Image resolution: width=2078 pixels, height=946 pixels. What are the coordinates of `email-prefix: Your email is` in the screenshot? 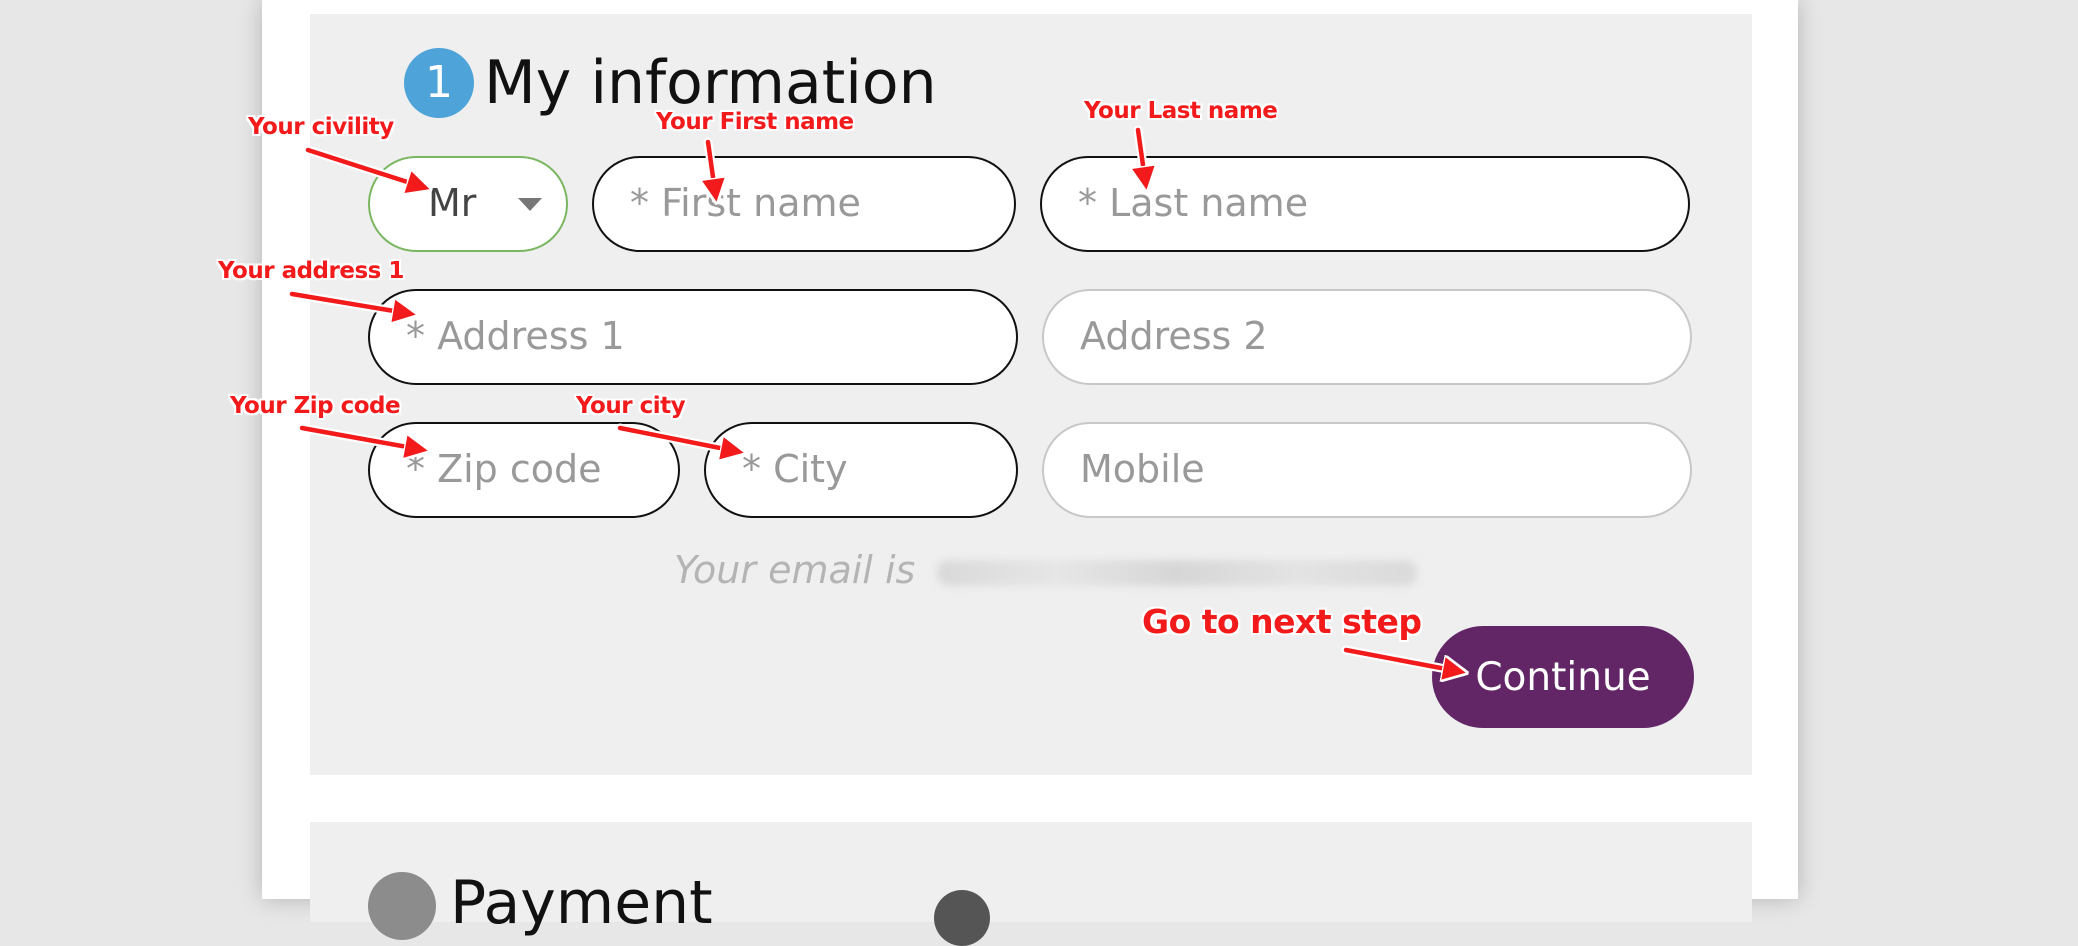 It's located at (795, 570).